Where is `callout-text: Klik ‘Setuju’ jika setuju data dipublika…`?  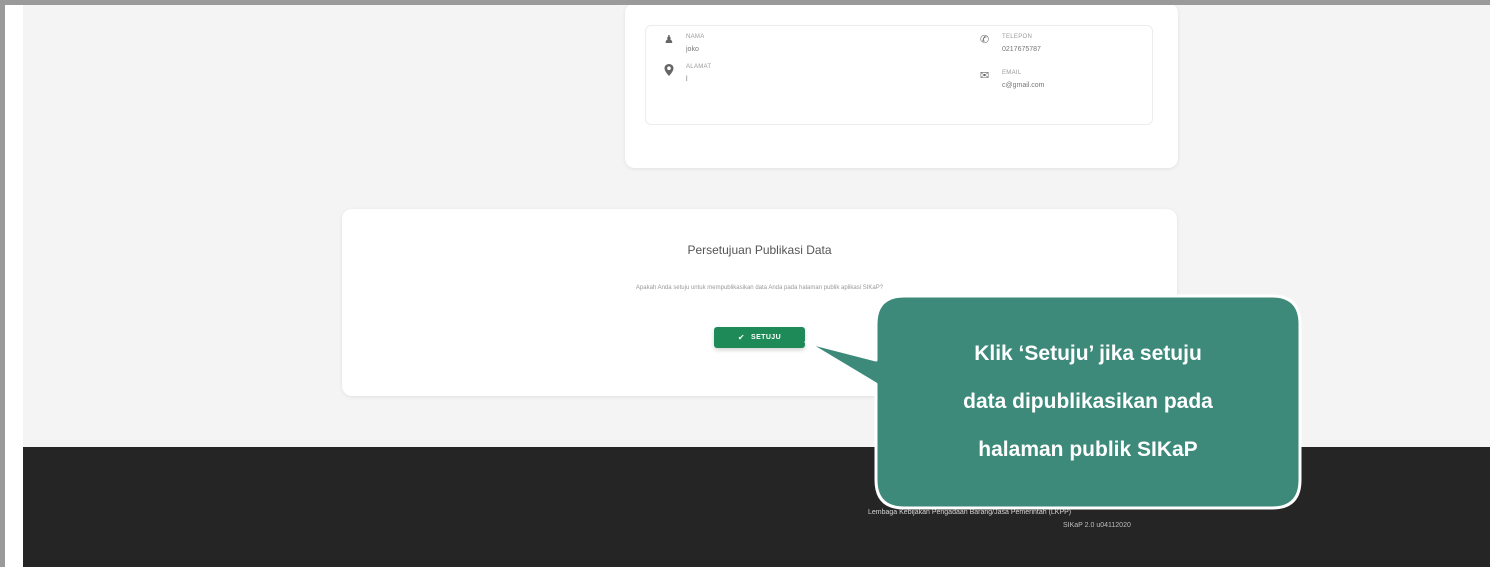 callout-text: Klik ‘Setuju’ jika setuju data dipublika… is located at coordinates (1088, 402).